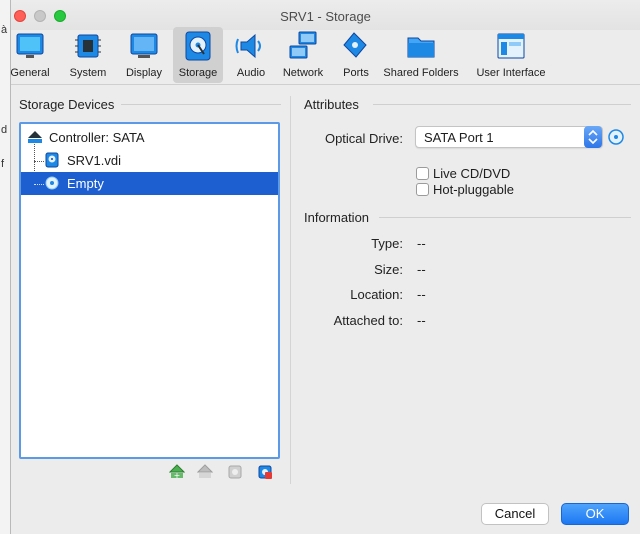 Image resolution: width=640 pixels, height=534 pixels. I want to click on chevron-updown-icon, so click(593, 137).